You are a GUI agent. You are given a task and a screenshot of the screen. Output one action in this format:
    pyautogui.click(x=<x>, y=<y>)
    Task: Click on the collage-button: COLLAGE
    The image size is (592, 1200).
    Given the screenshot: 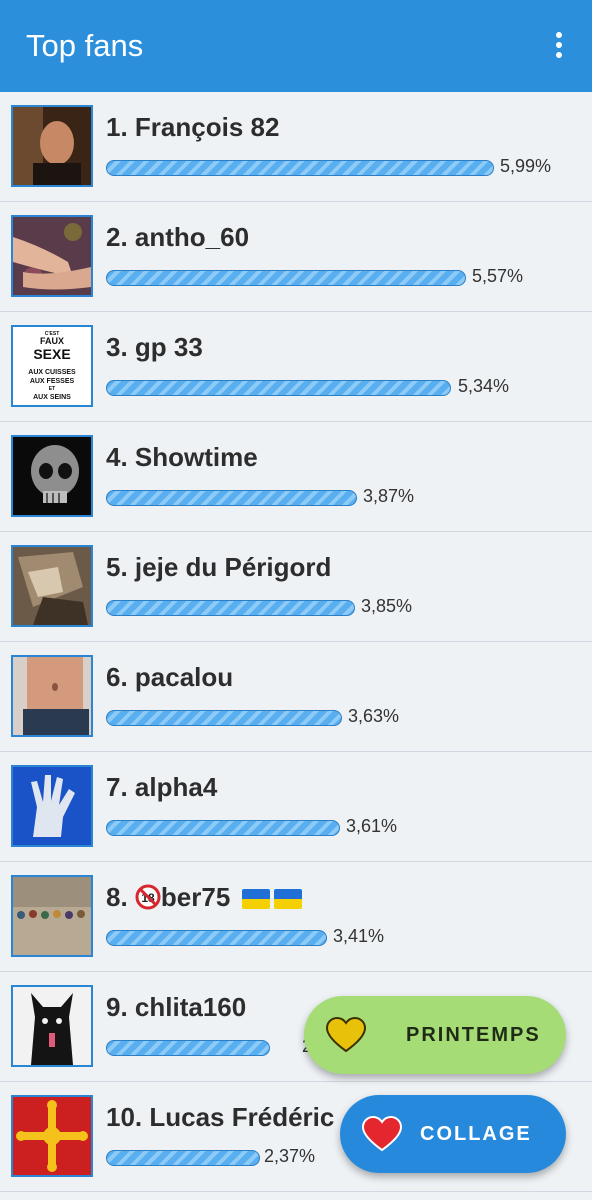 What is the action you would take?
    pyautogui.click(x=453, y=1134)
    